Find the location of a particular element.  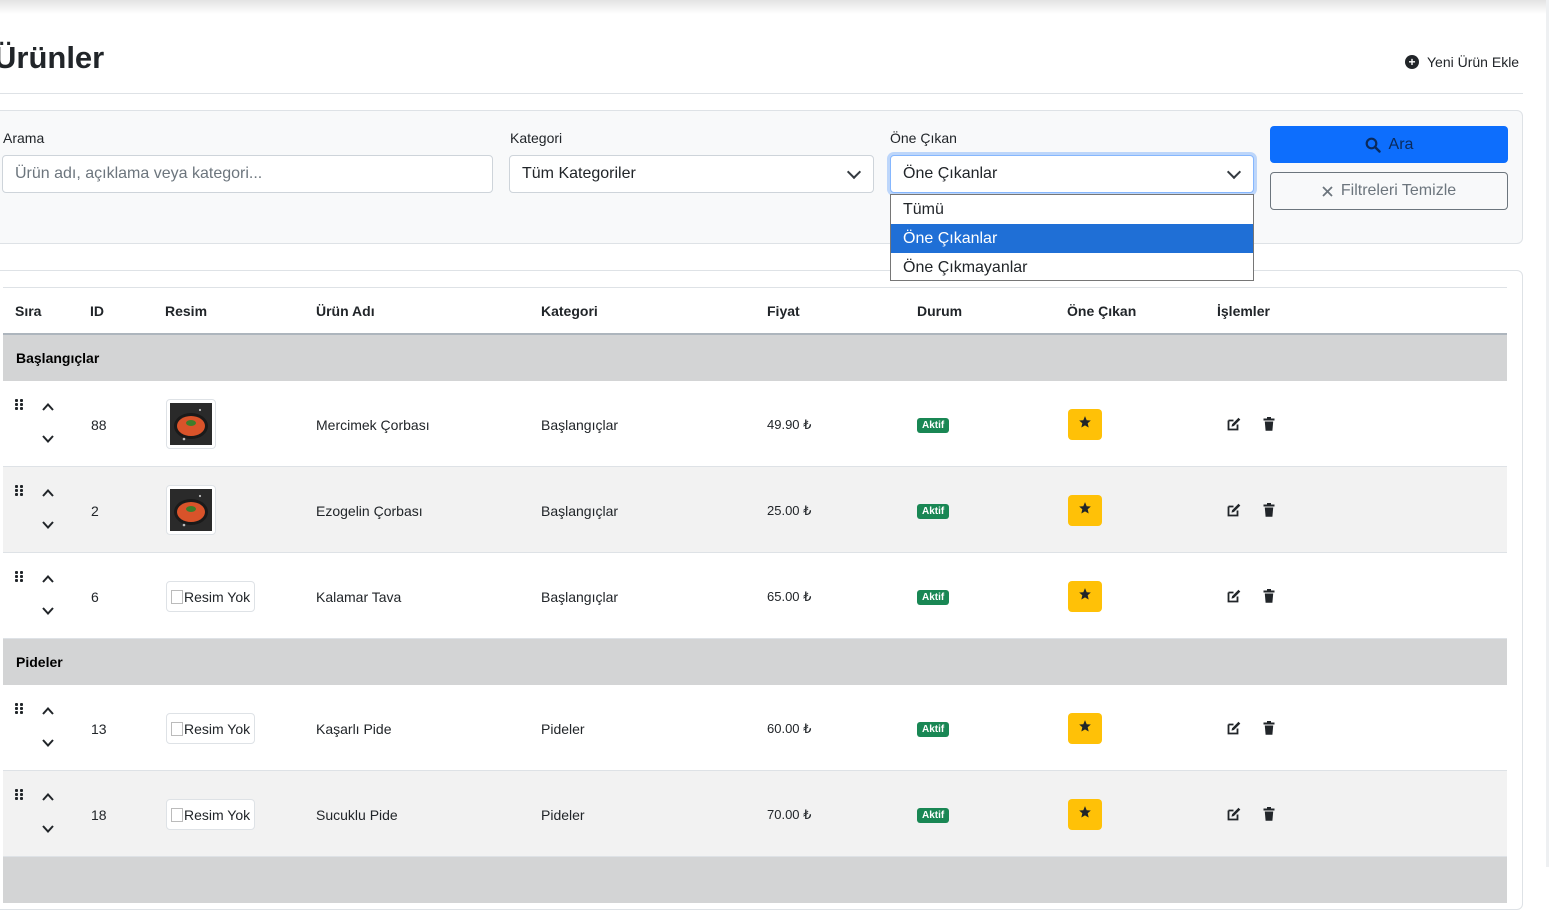

featured-option-all: Tümü is located at coordinates (1072, 209).